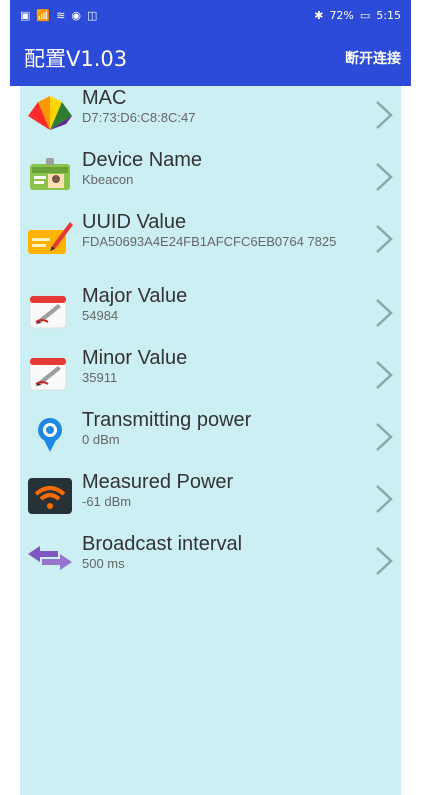 This screenshot has width=421, height=795. I want to click on item-value: -61 dBm, so click(107, 501).